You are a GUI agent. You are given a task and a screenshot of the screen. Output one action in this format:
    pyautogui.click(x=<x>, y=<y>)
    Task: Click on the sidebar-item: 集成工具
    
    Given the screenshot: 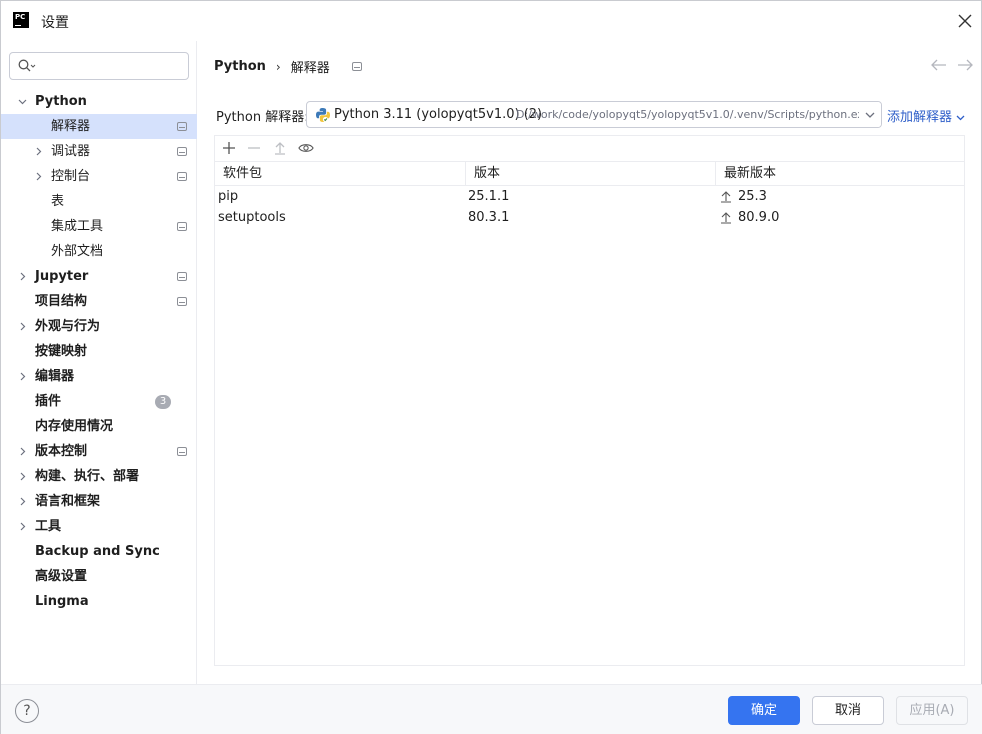 What is the action you would take?
    pyautogui.click(x=99, y=226)
    